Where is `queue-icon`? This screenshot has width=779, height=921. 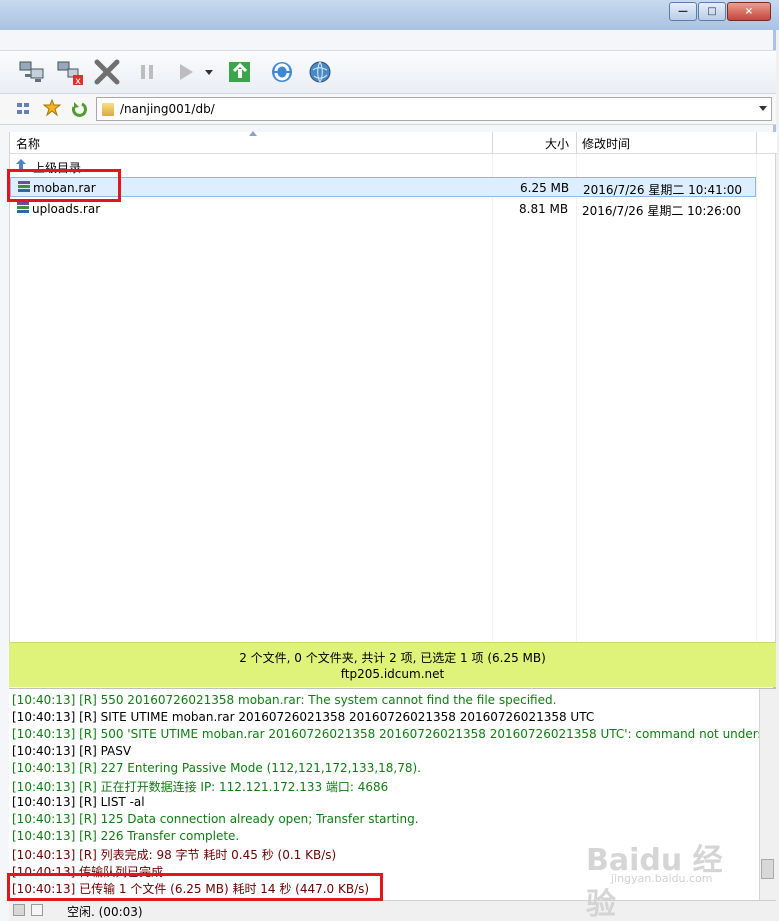
queue-icon is located at coordinates (19, 910).